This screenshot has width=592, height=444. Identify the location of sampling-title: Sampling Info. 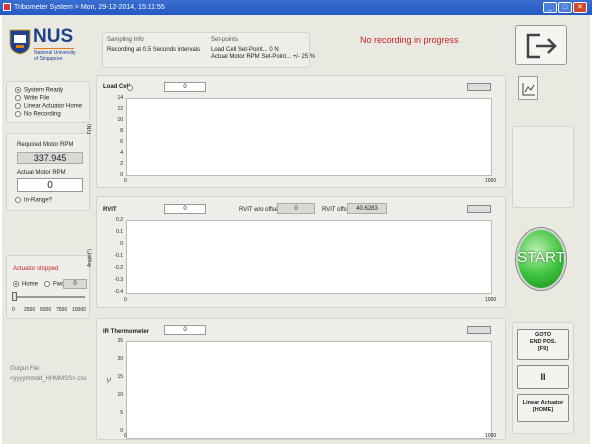
(125, 40).